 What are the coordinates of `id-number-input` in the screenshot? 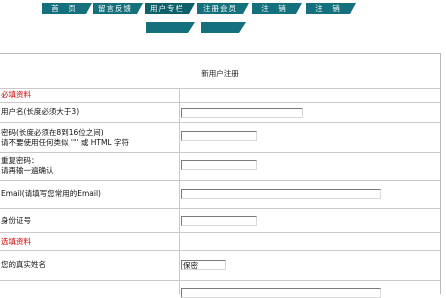 It's located at (219, 221).